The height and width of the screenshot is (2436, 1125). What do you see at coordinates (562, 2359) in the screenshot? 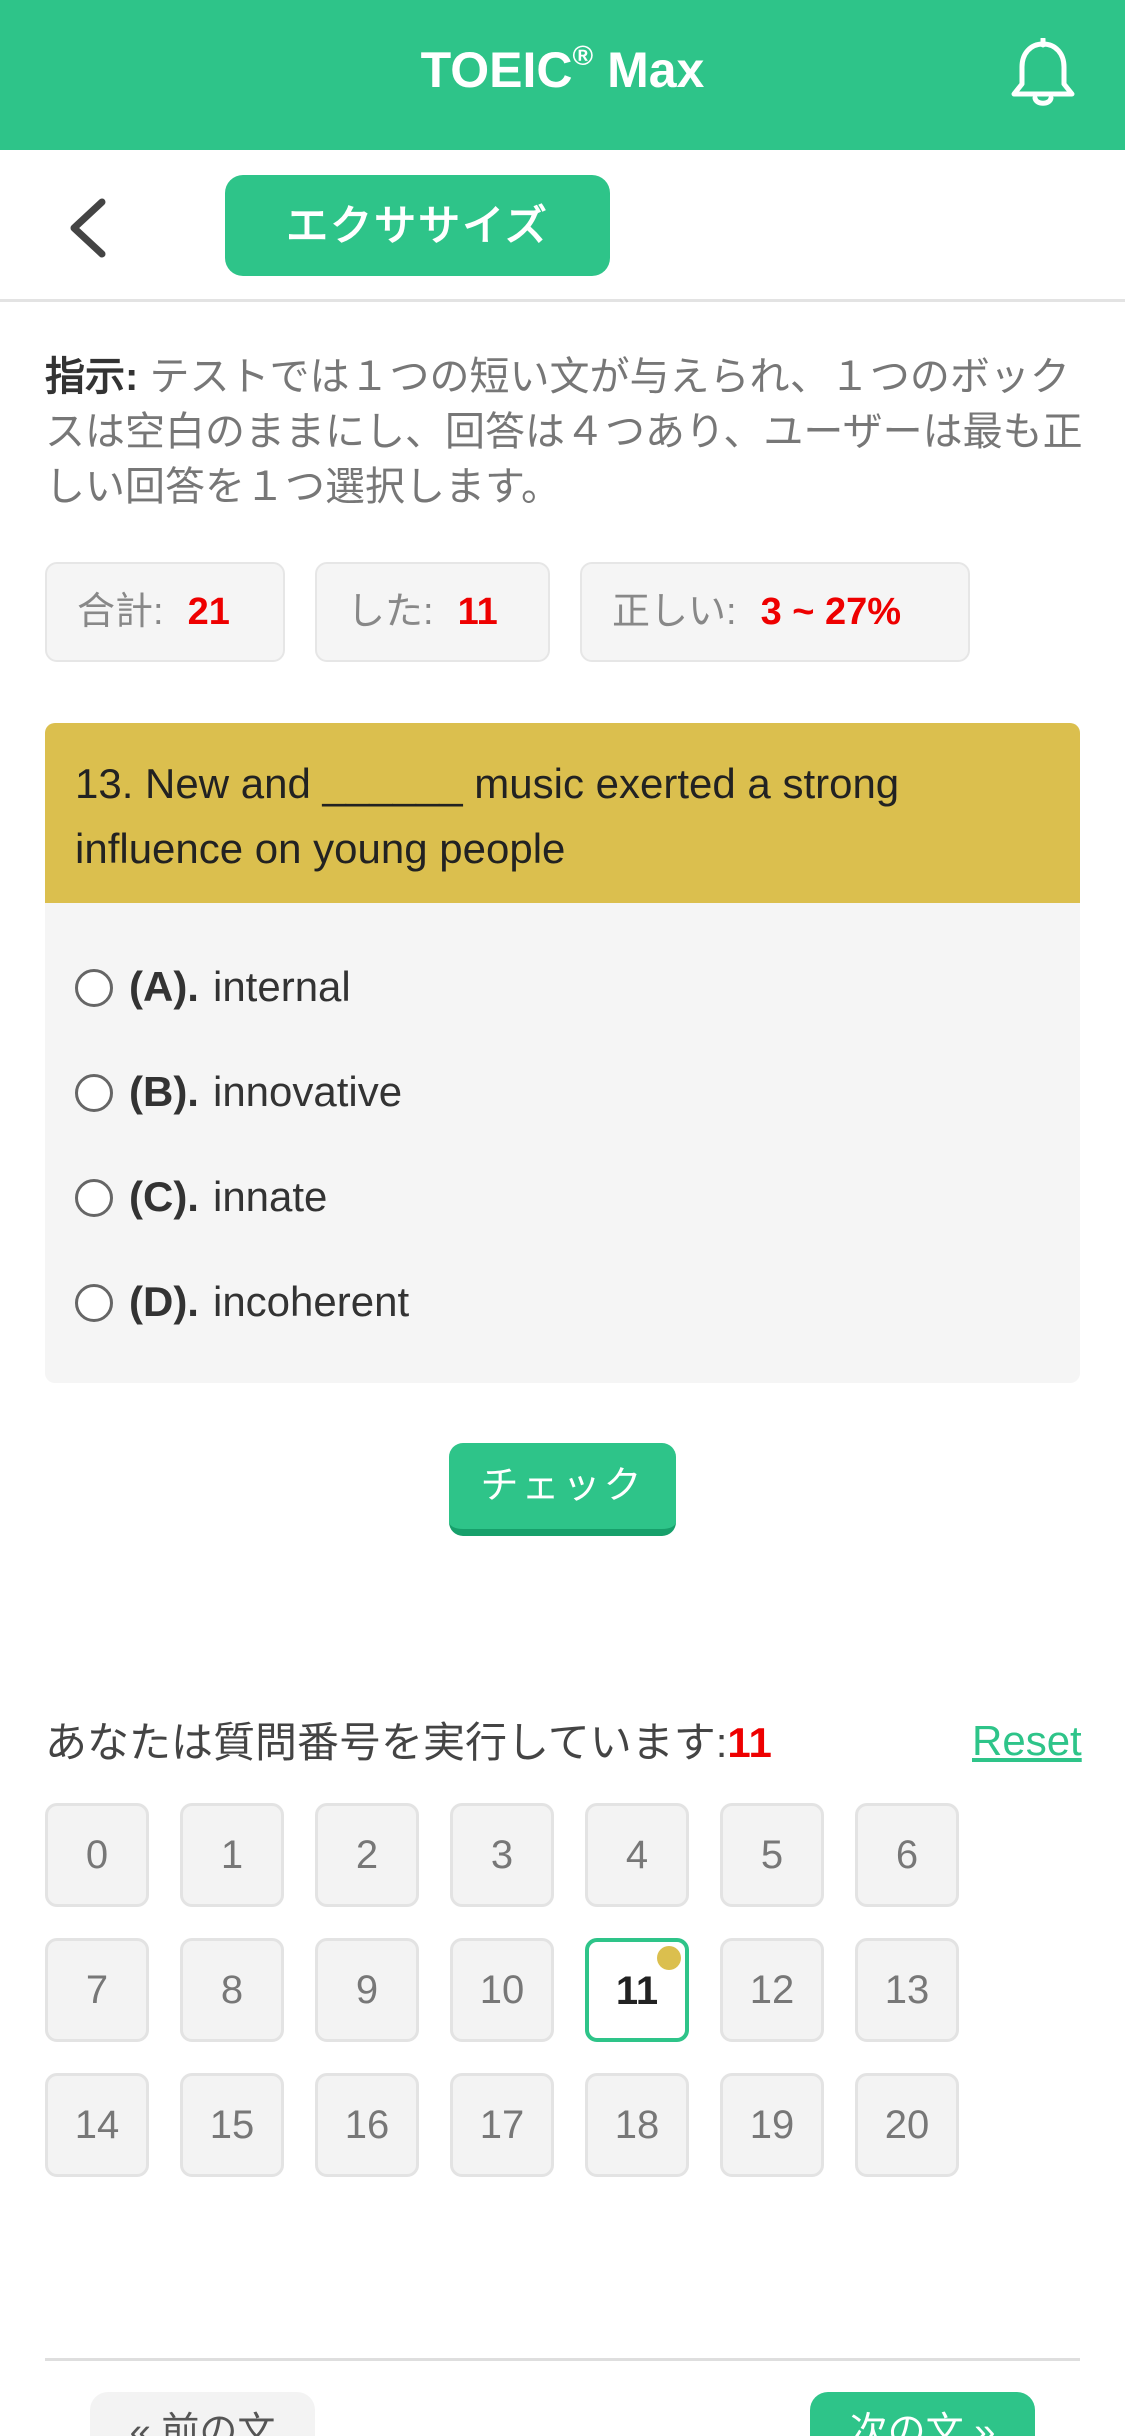
I see `divider` at bounding box center [562, 2359].